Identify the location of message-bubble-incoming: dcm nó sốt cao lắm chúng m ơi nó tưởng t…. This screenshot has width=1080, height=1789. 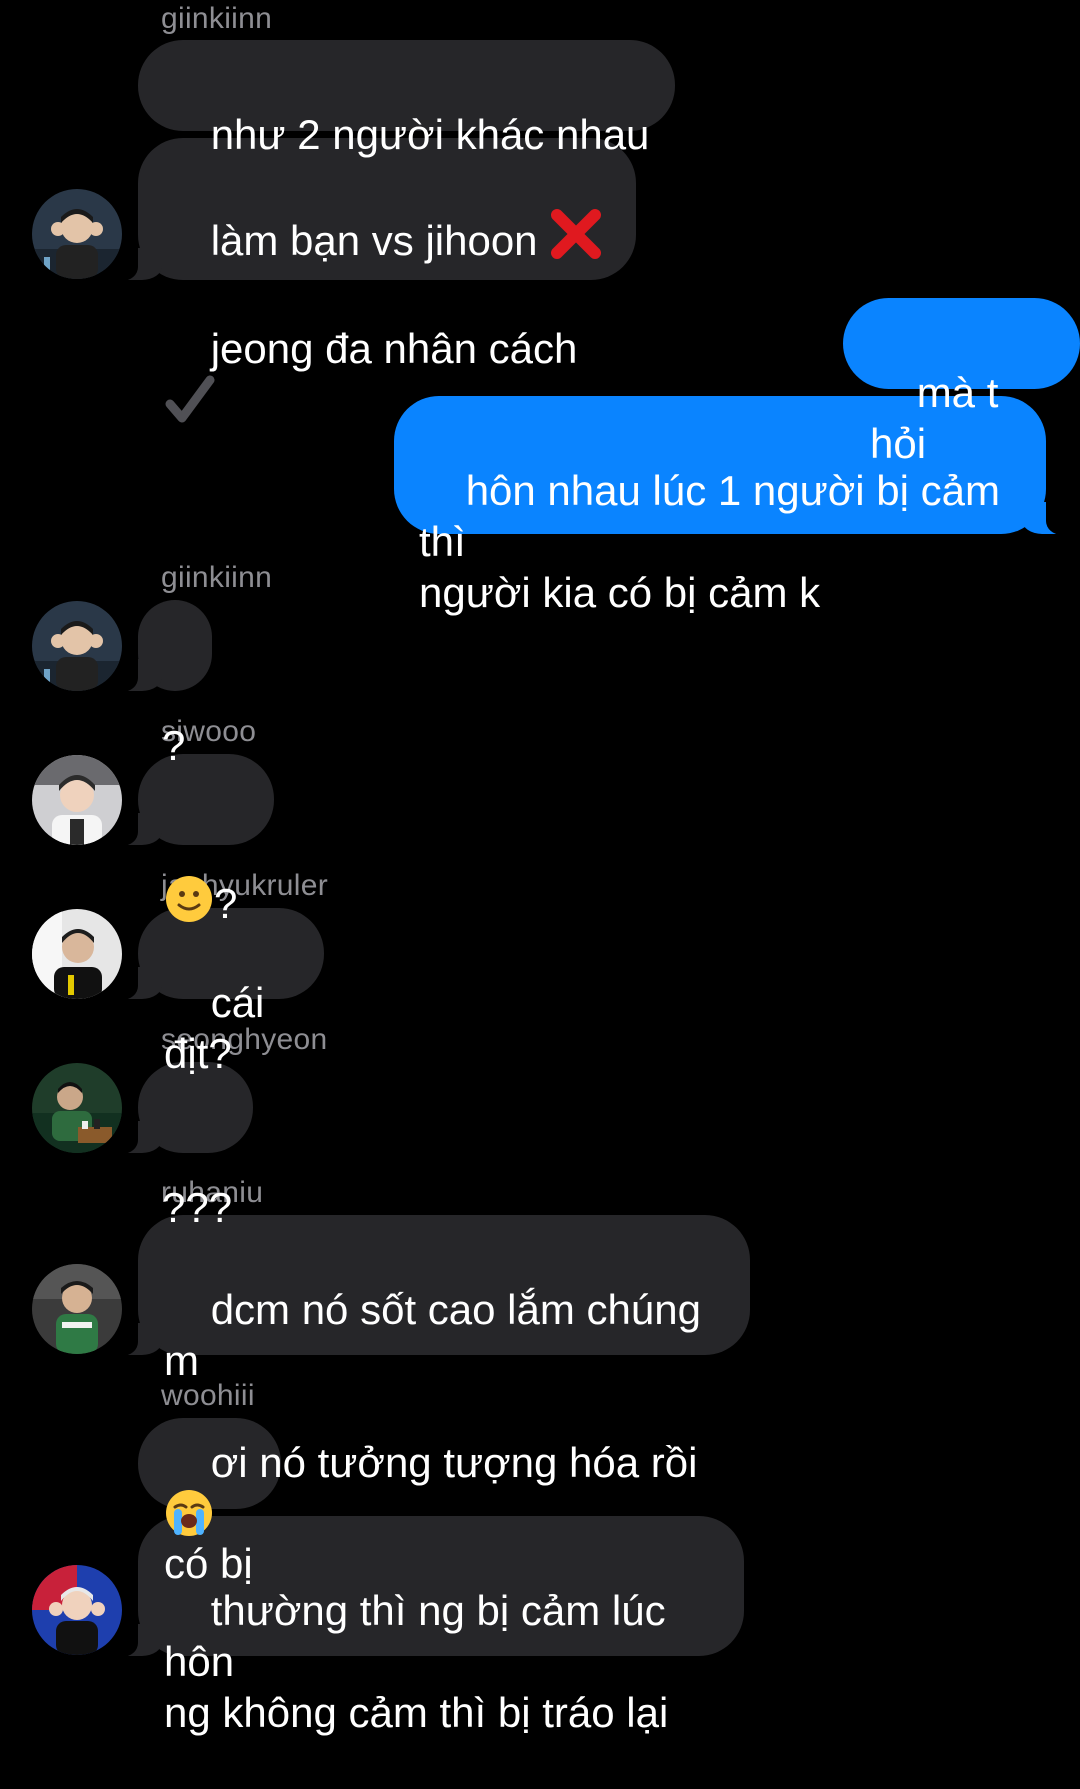
(430, 1375).